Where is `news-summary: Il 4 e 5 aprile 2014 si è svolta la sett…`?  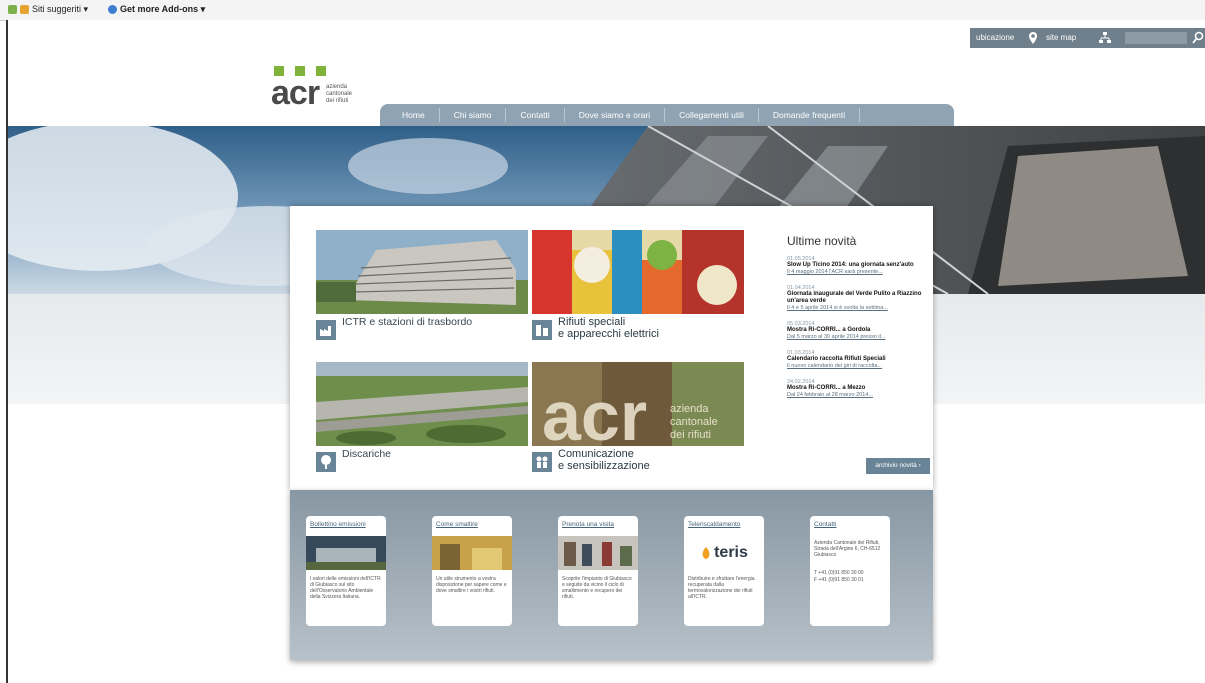 news-summary: Il 4 e 5 aprile 2014 si è svolta la sett… is located at coordinates (855, 308).